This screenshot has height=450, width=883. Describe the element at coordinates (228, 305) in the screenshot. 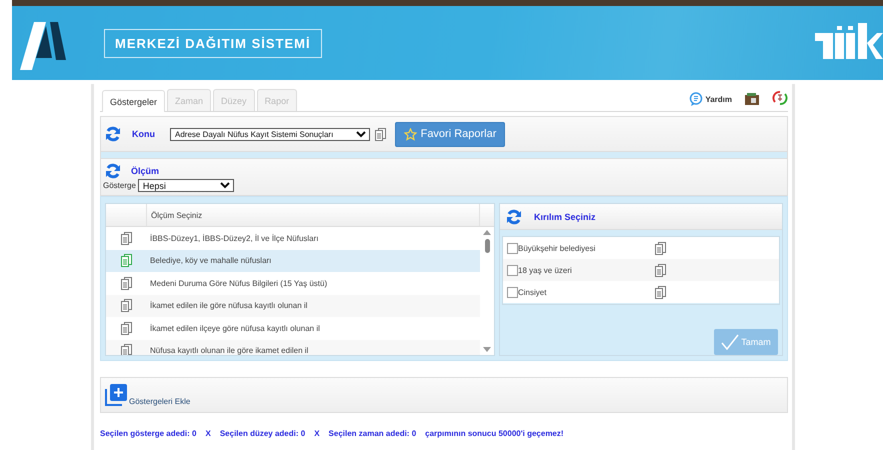

I see `row-label: İkamet edilen ile göre nüfusa kayıtlı olunan il` at that location.